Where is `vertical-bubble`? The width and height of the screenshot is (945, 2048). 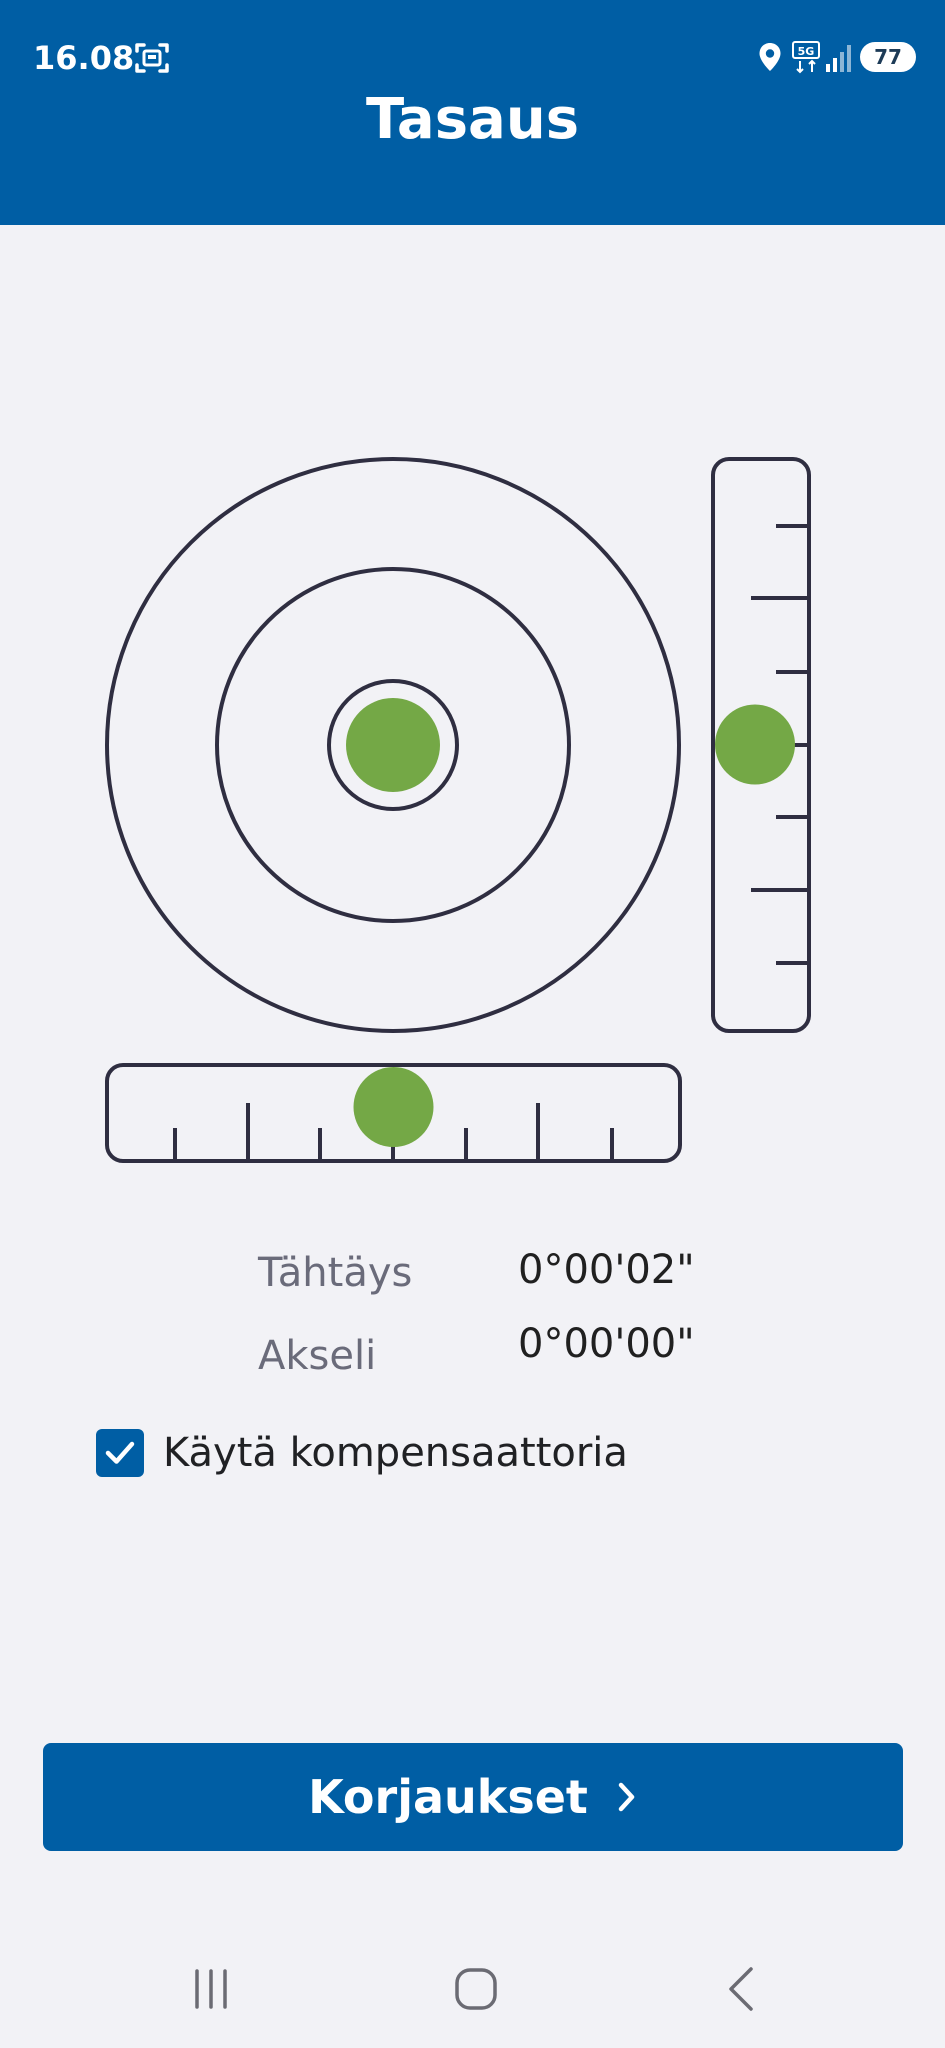 vertical-bubble is located at coordinates (755, 744).